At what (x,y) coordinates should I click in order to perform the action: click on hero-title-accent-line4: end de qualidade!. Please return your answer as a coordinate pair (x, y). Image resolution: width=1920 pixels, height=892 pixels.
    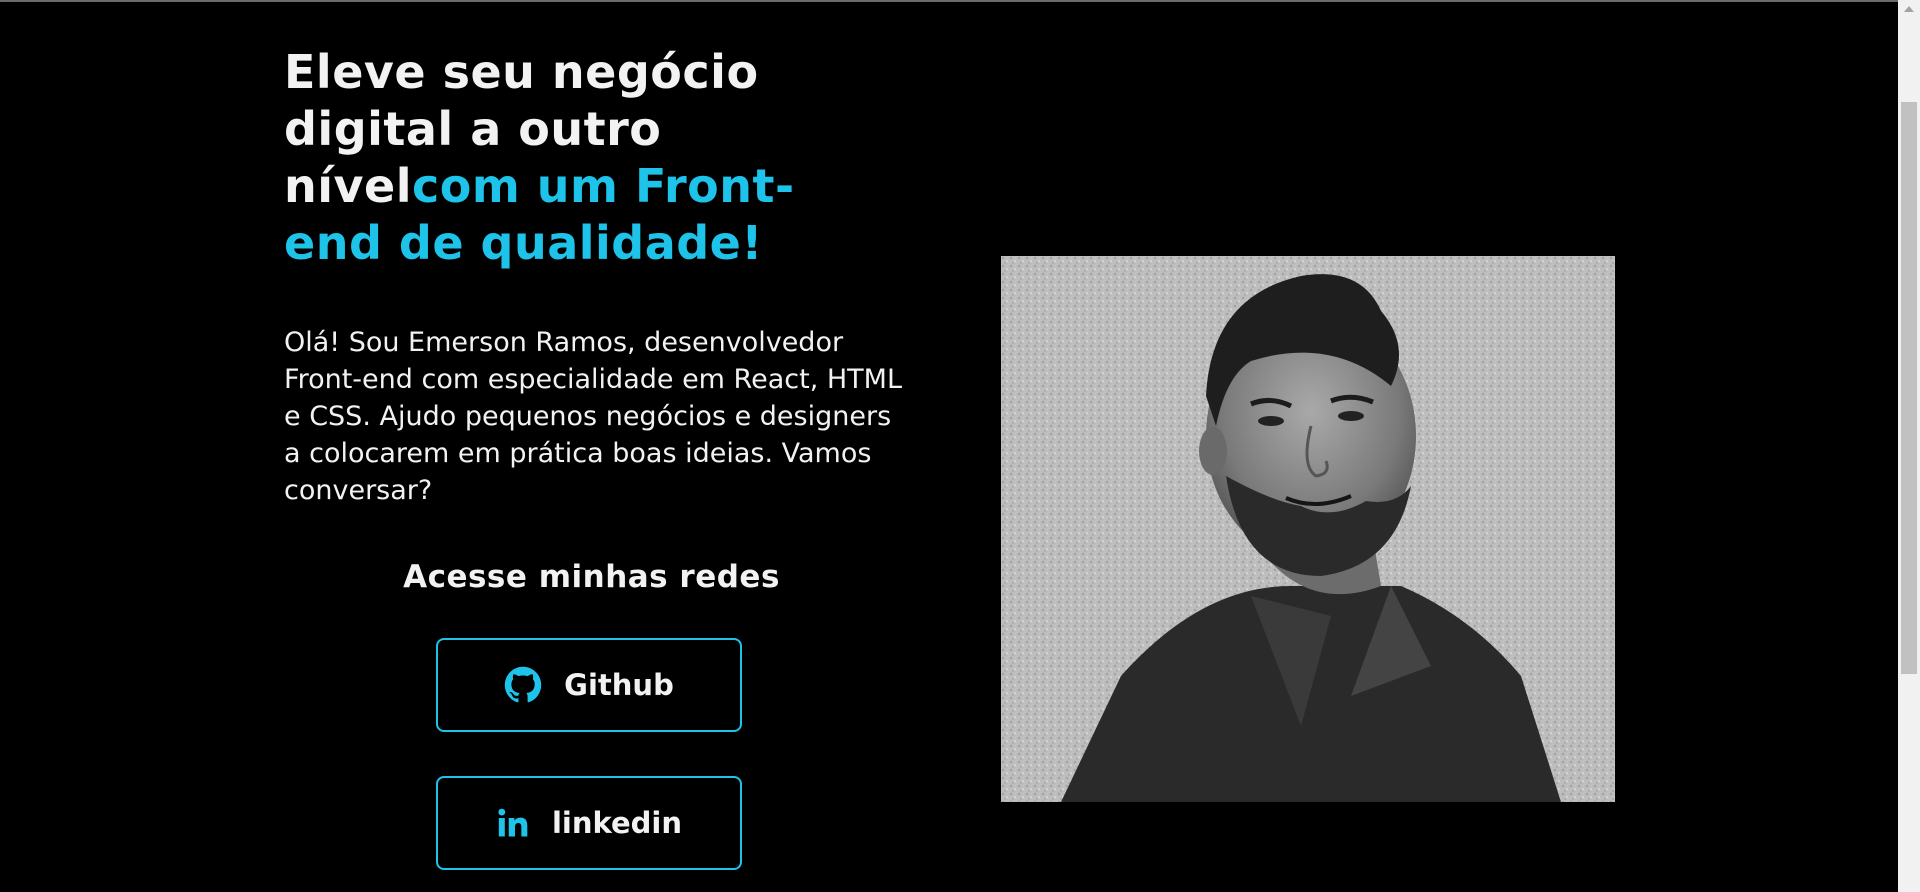
    Looking at the image, I should click on (523, 243).